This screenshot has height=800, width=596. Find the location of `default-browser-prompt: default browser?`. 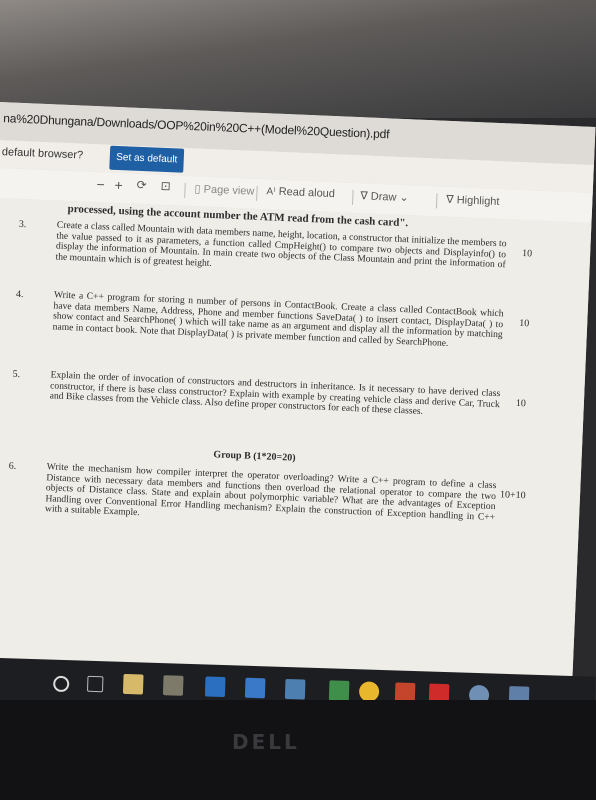

default-browser-prompt: default browser? is located at coordinates (42, 154).